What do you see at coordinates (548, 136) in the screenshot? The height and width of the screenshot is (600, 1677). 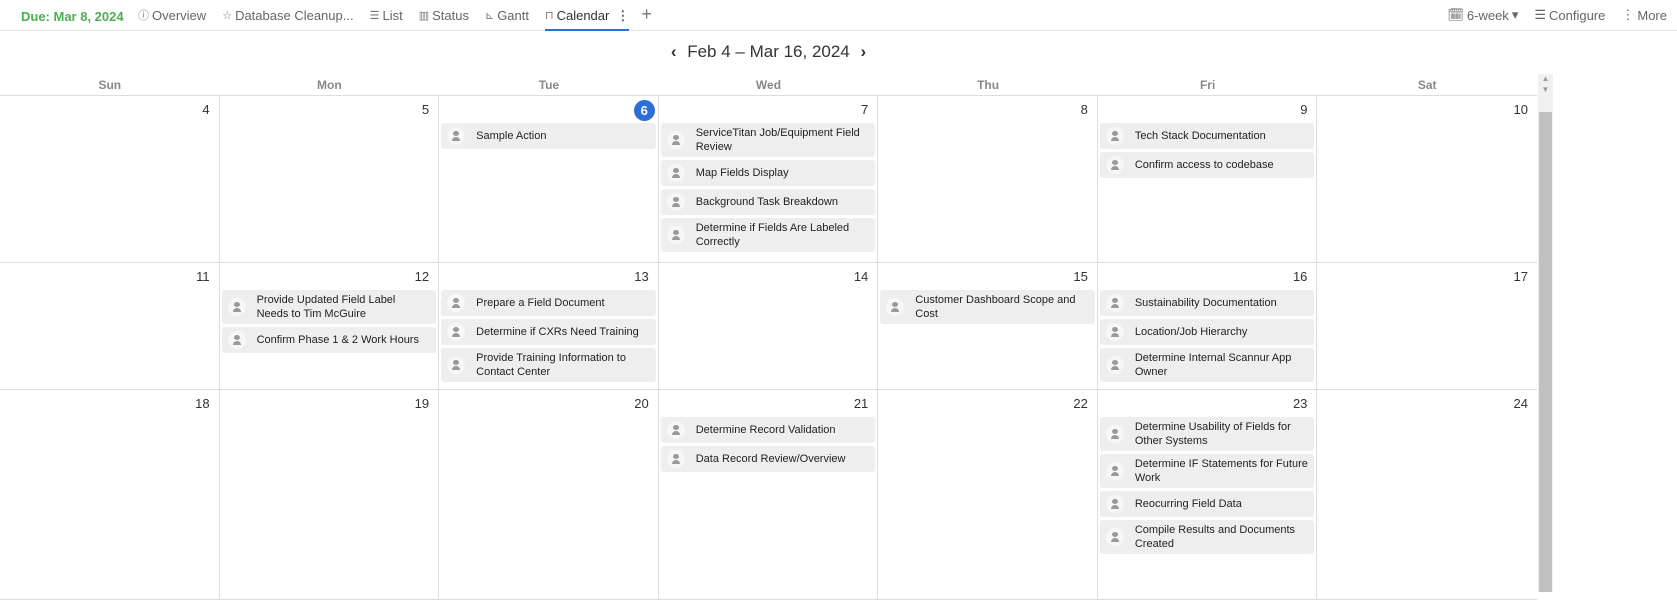 I see `event-card: Sample Action` at bounding box center [548, 136].